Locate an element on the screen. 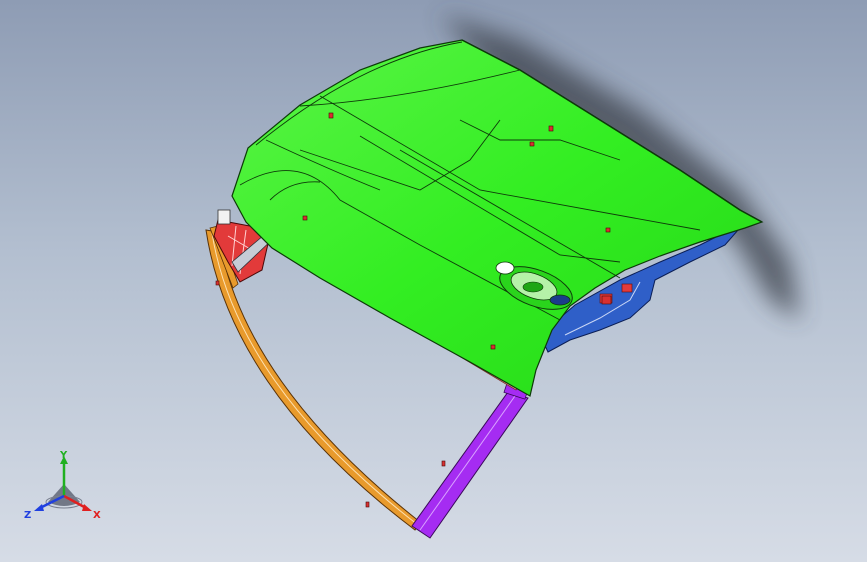  hinge-mount is located at coordinates (224, 217).